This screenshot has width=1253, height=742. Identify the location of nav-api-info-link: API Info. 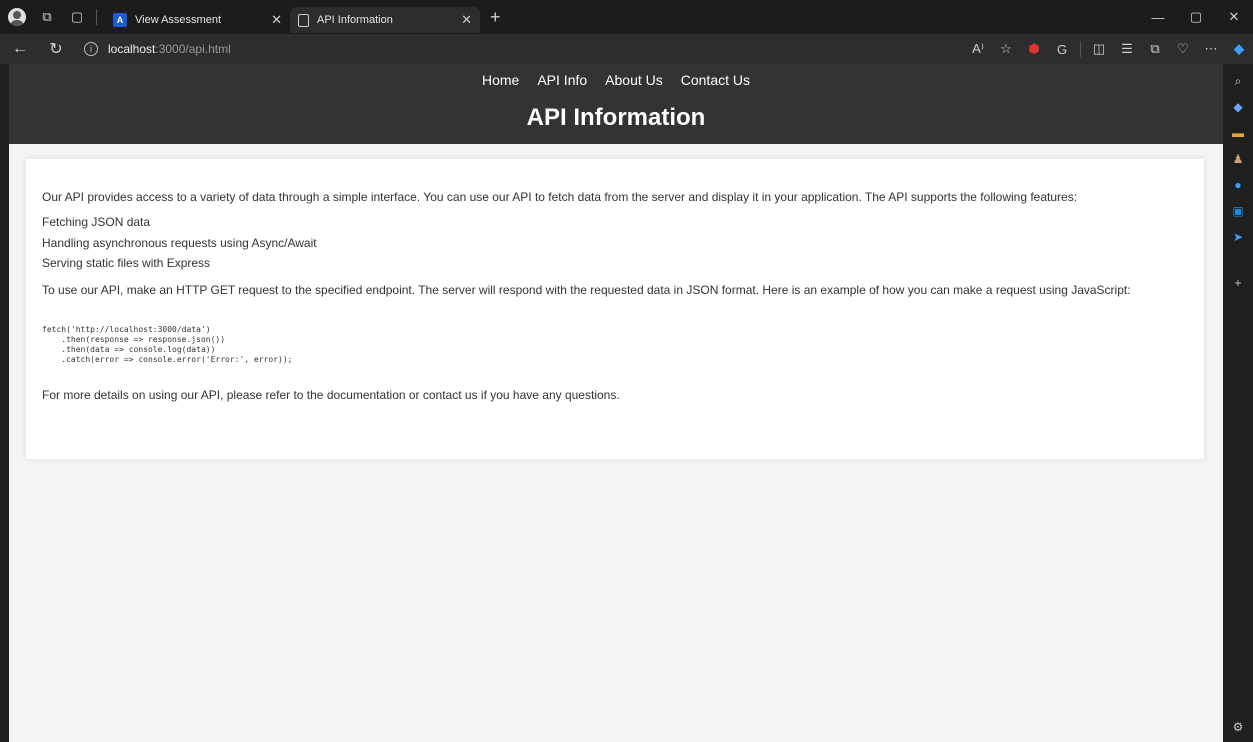
(562, 80).